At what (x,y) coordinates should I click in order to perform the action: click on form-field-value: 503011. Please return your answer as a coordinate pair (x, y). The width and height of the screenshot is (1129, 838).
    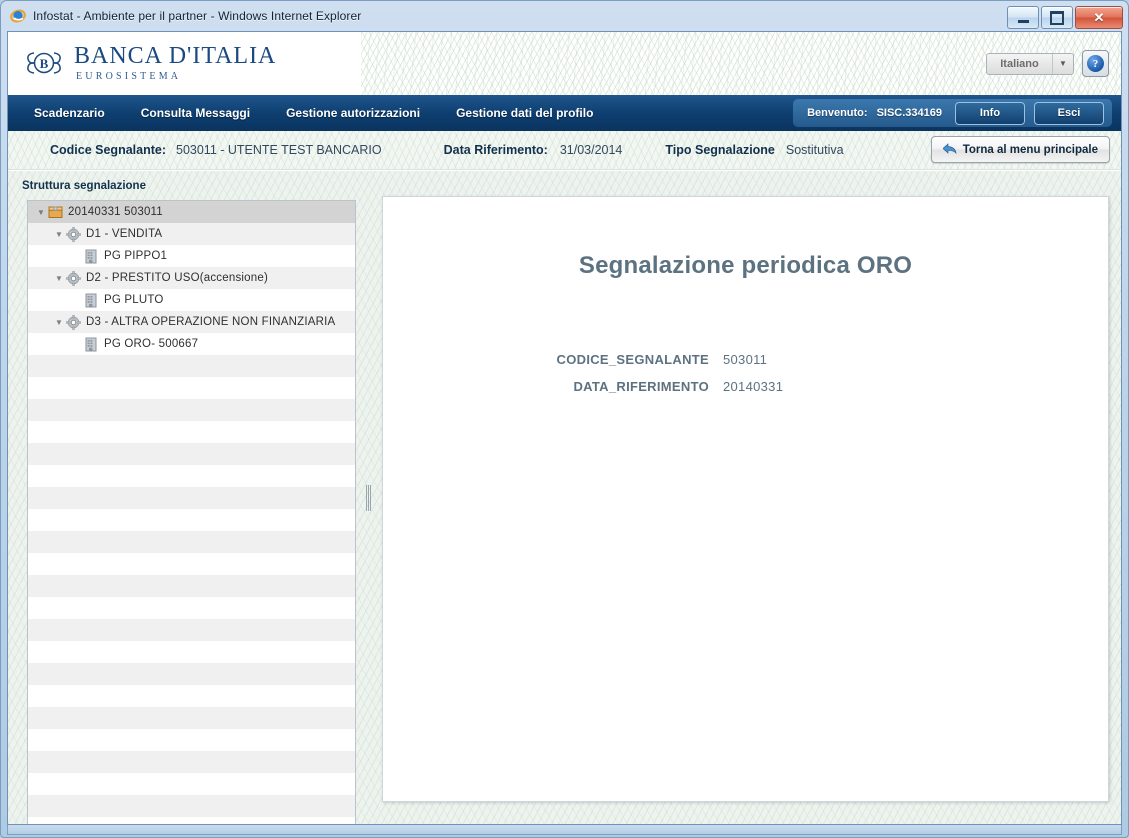
    Looking at the image, I should click on (745, 359).